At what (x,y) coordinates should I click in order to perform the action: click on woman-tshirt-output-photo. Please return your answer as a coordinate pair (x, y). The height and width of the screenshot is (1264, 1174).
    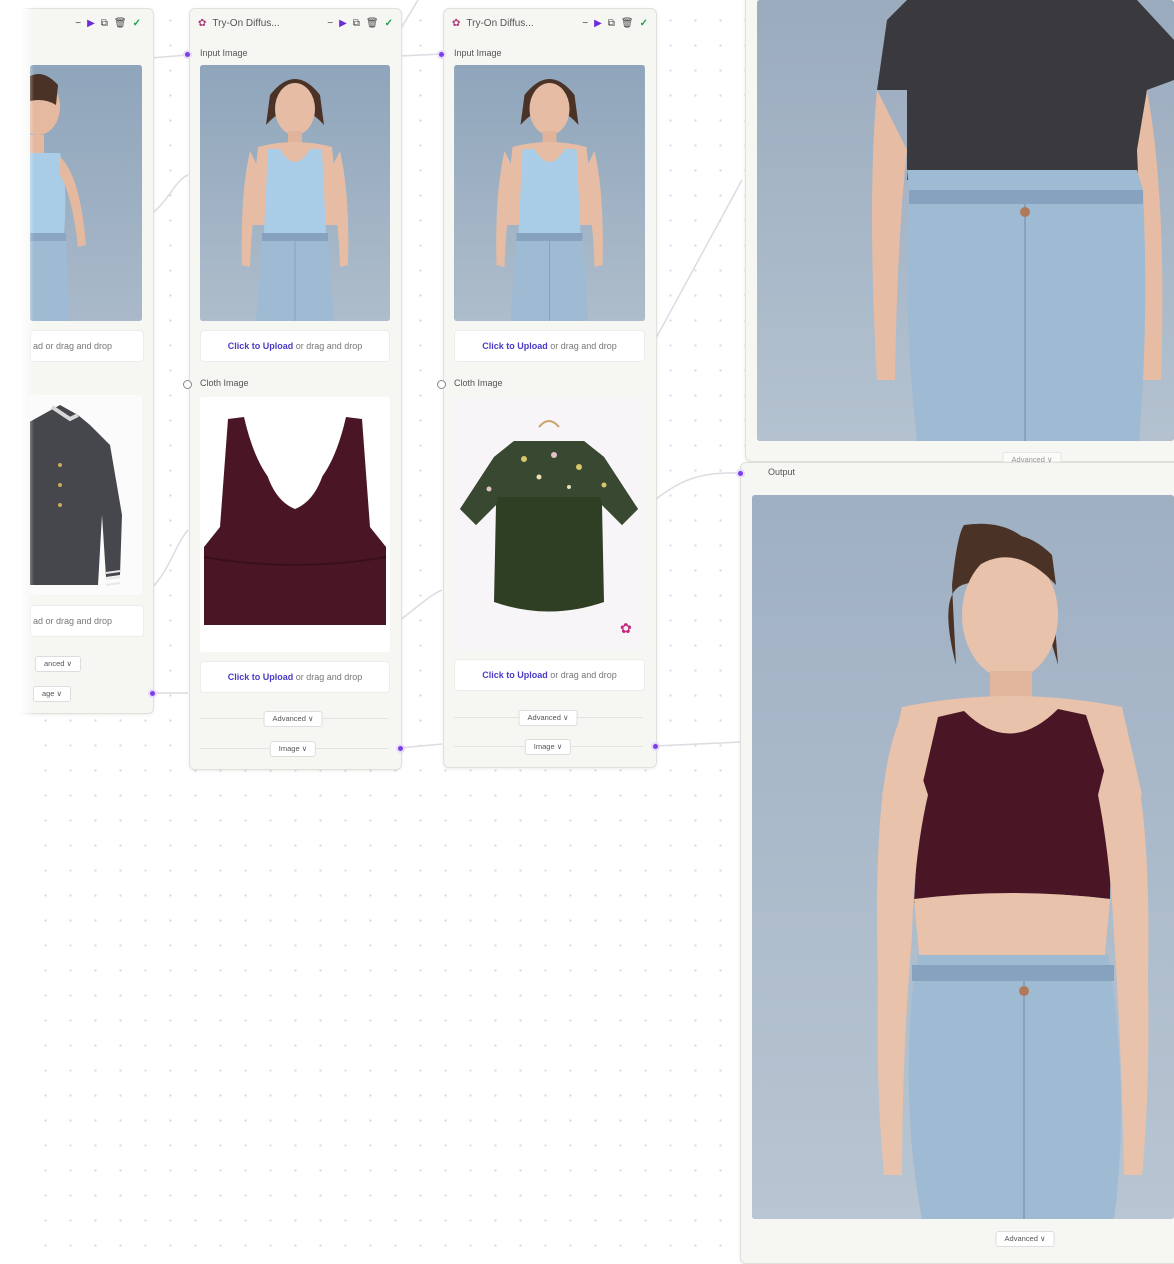
    Looking at the image, I should click on (965, 220).